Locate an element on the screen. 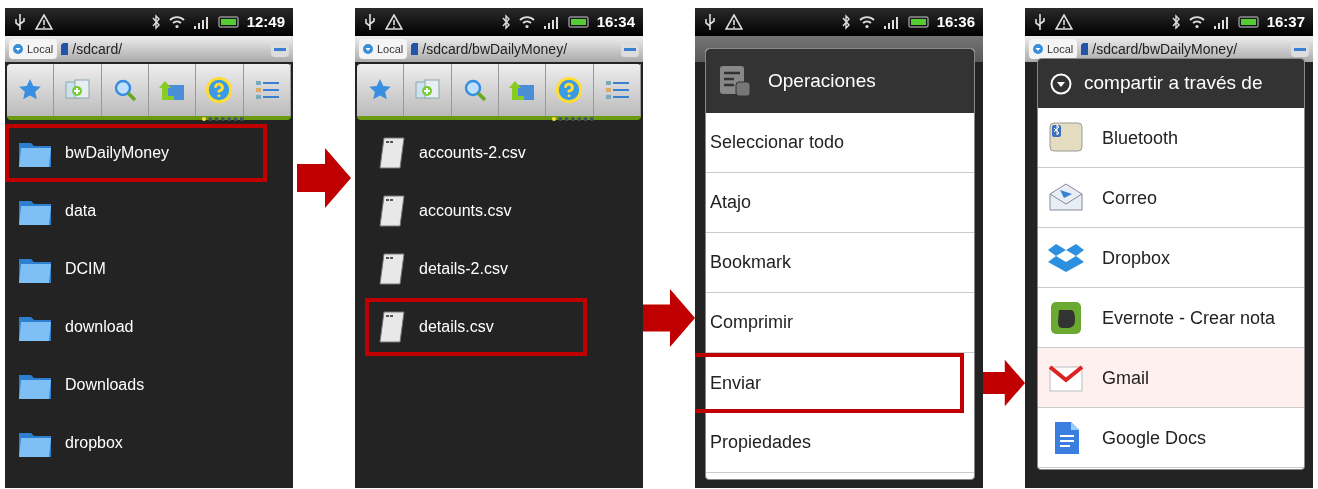 The width and height of the screenshot is (1318, 489). document-stack-icon is located at coordinates (735, 81).